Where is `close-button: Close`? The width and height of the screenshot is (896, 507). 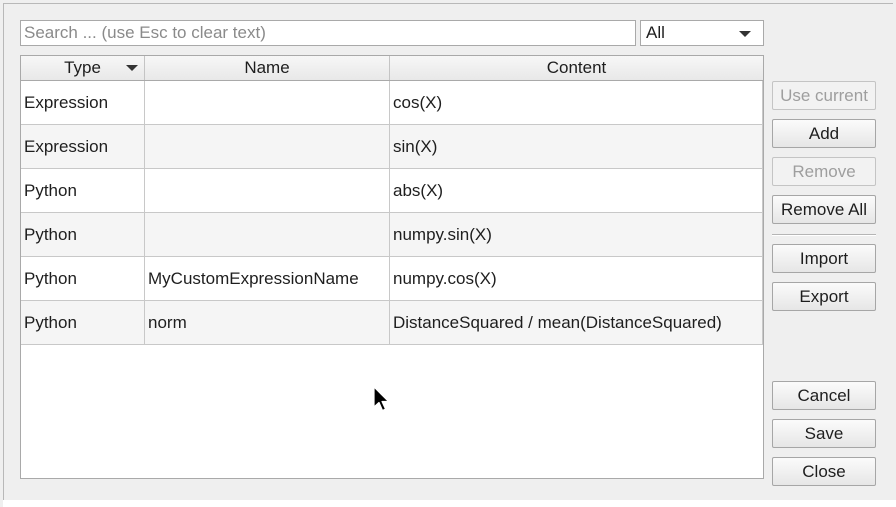 close-button: Close is located at coordinates (824, 471).